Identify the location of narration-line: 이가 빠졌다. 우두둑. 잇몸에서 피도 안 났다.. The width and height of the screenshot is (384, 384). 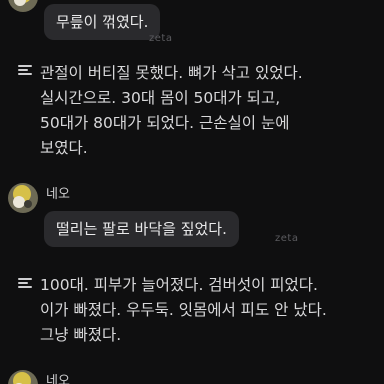
(183, 310).